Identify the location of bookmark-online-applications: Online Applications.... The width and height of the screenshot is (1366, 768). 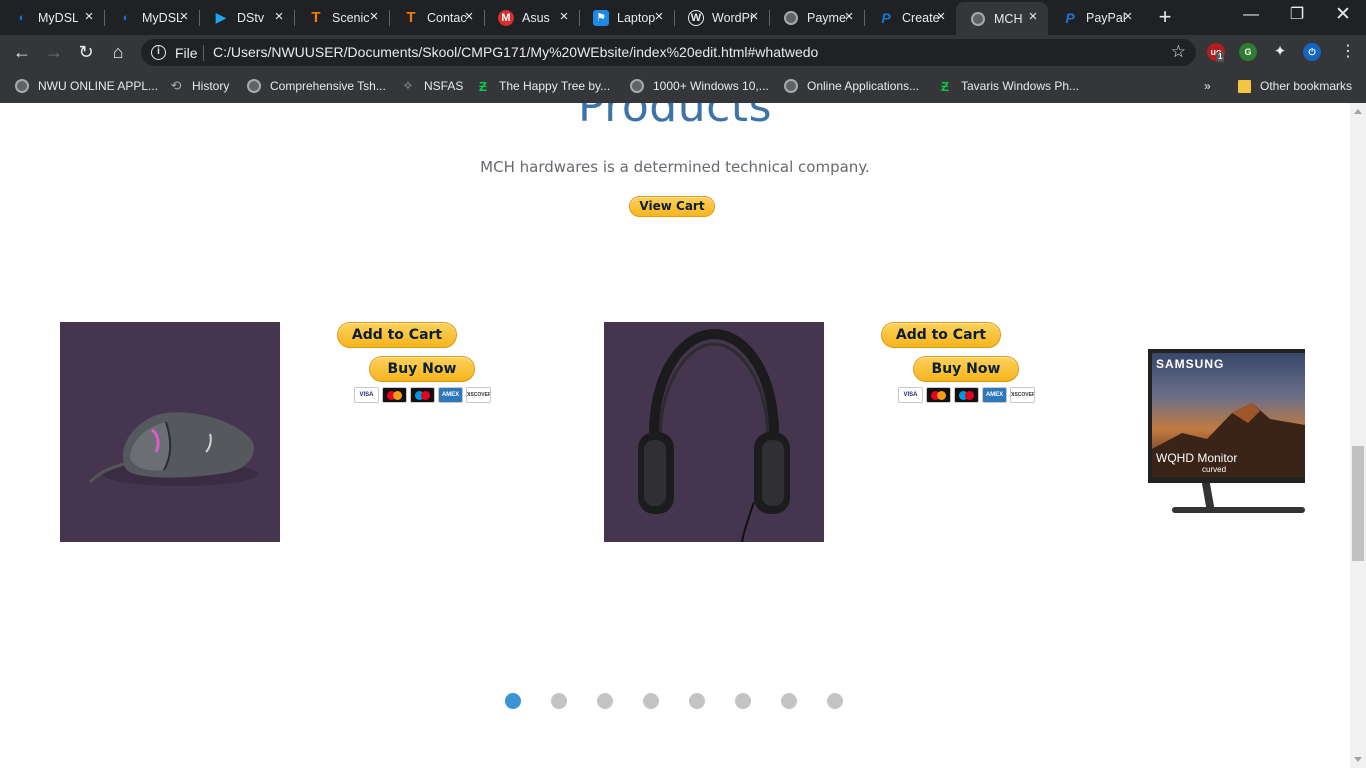
(851, 86).